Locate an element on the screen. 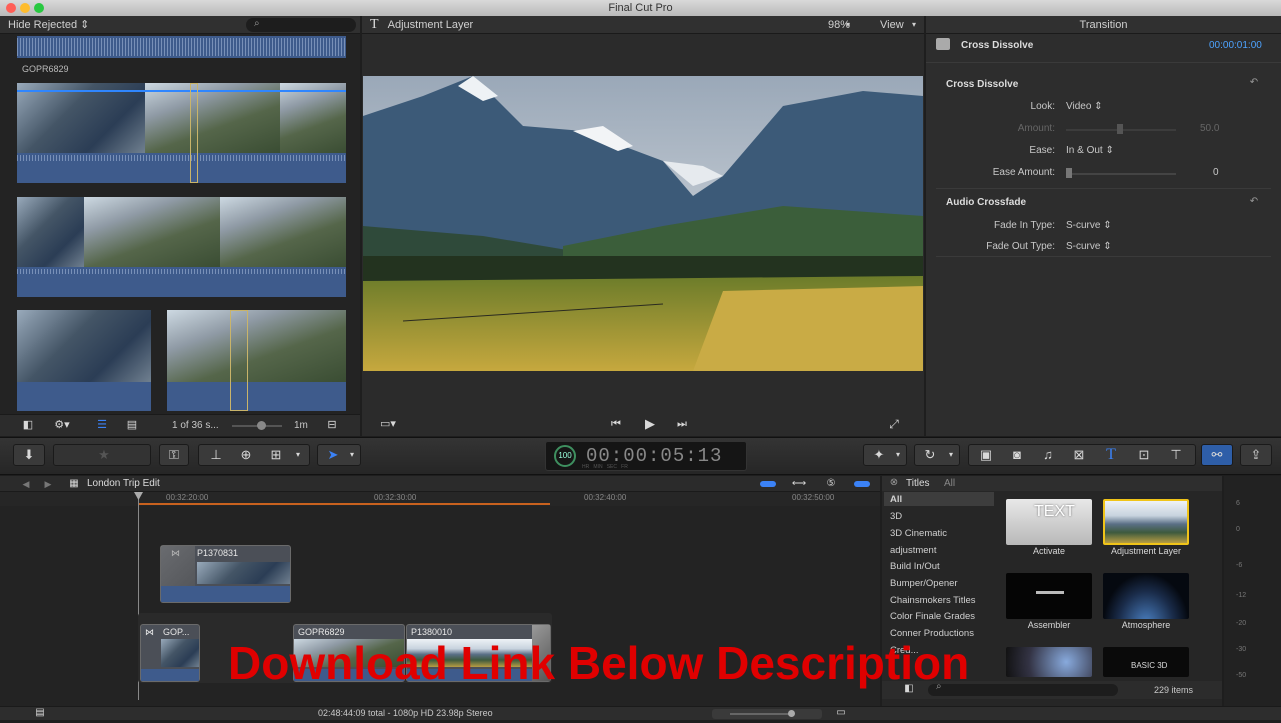 The width and height of the screenshot is (1281, 723). ease-amount-slider-handle is located at coordinates (1069, 173).